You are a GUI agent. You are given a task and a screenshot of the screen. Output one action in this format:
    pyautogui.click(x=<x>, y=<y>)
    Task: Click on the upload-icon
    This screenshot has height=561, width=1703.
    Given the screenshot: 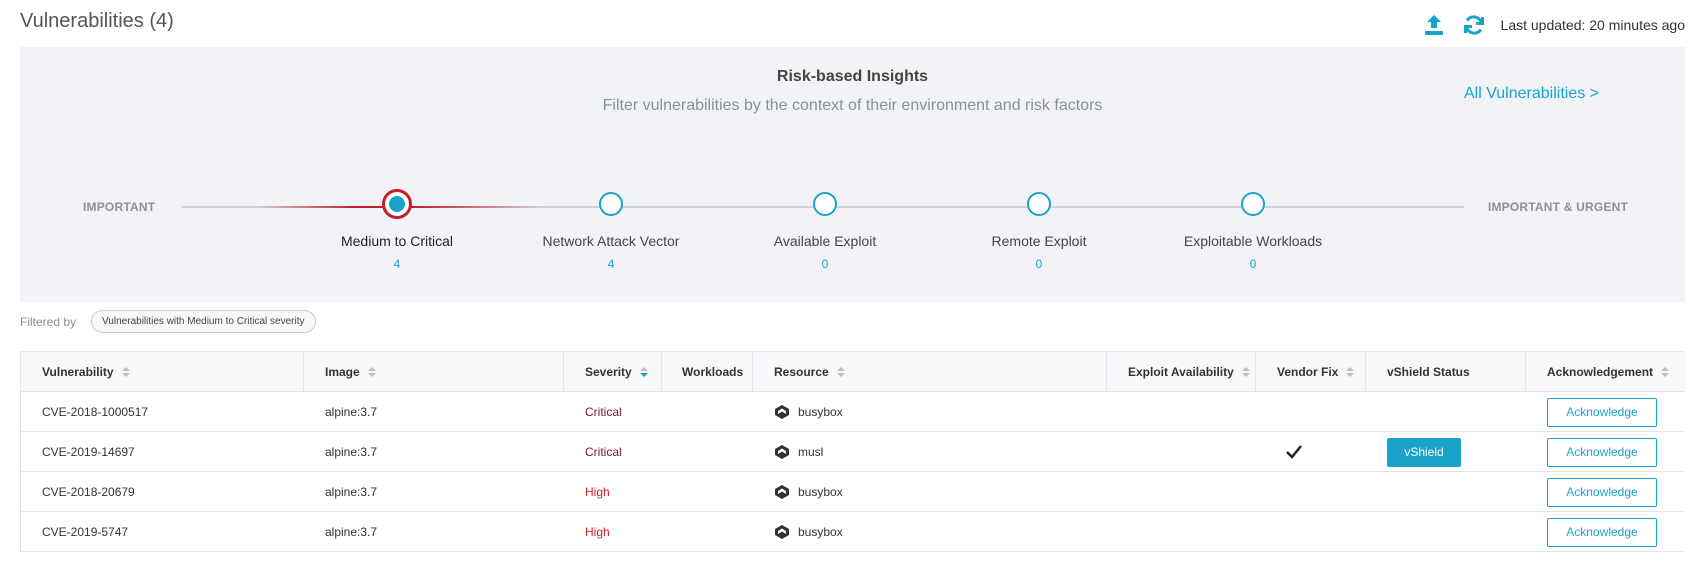 What is the action you would take?
    pyautogui.click(x=1434, y=25)
    